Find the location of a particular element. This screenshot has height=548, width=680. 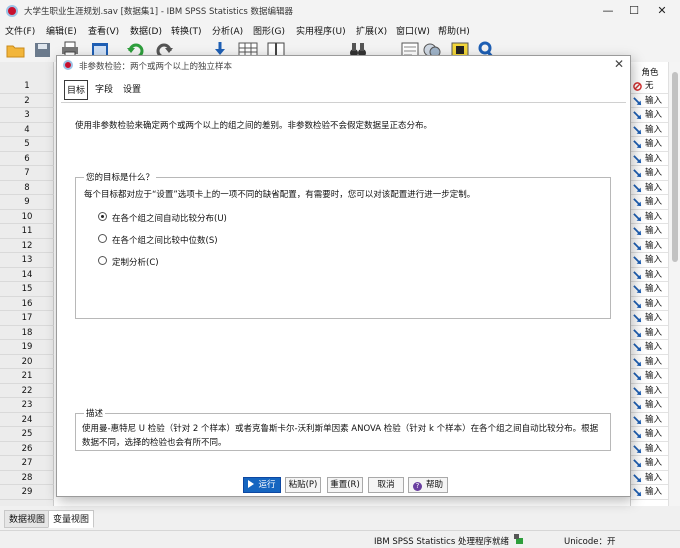

row-number: 2 is located at coordinates (27, 101).